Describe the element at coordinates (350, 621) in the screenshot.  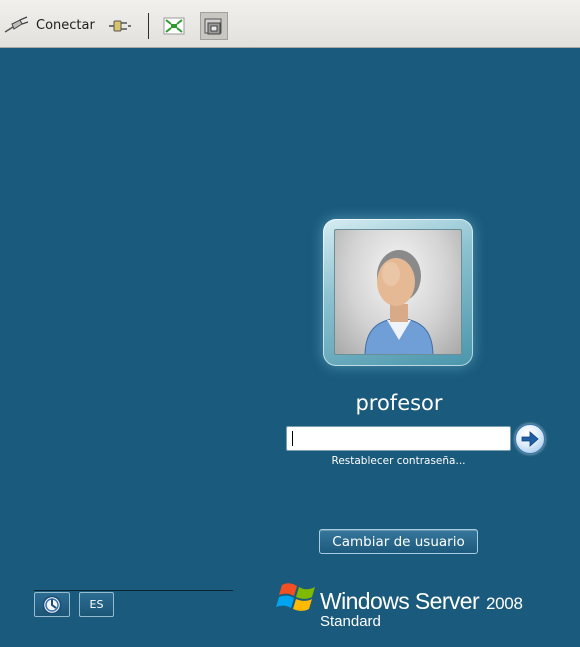
I see `brand-edition: Standard` at that location.